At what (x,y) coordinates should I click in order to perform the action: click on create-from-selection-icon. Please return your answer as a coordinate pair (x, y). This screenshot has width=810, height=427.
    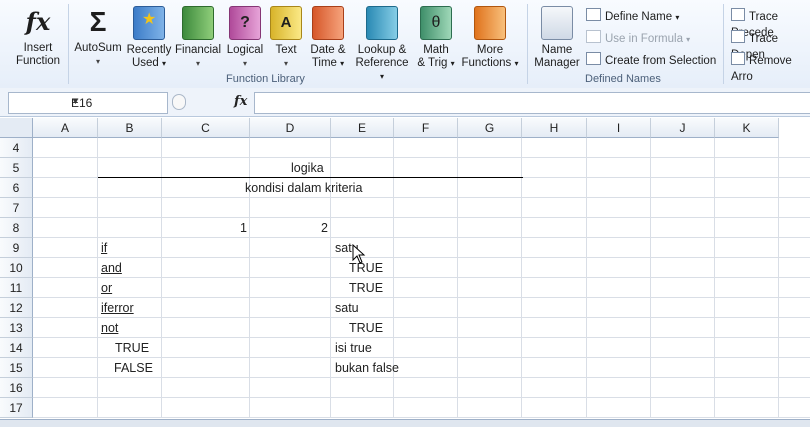
    Looking at the image, I should click on (593, 58).